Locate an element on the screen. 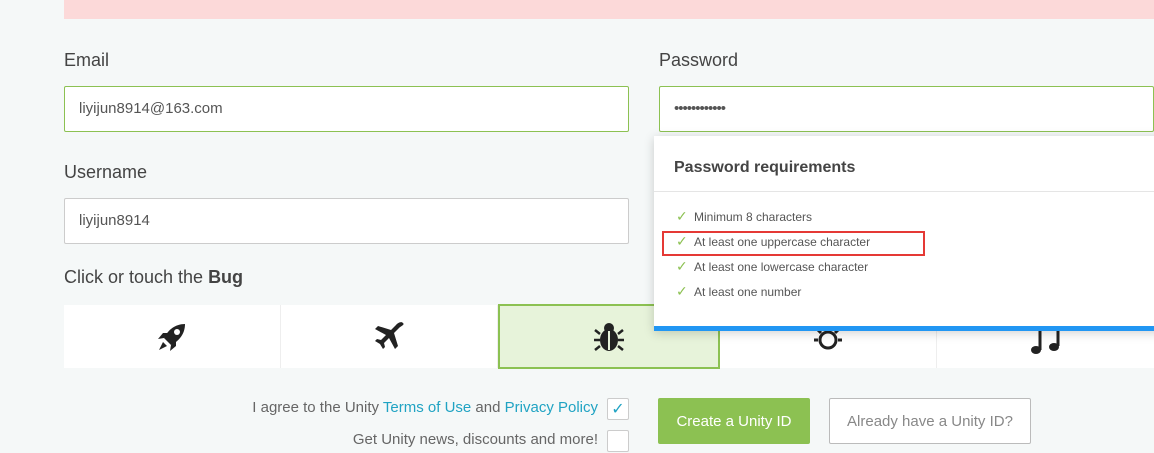 This screenshot has width=1154, height=453. create-unity-id-button: Create a Unity ID is located at coordinates (734, 421).